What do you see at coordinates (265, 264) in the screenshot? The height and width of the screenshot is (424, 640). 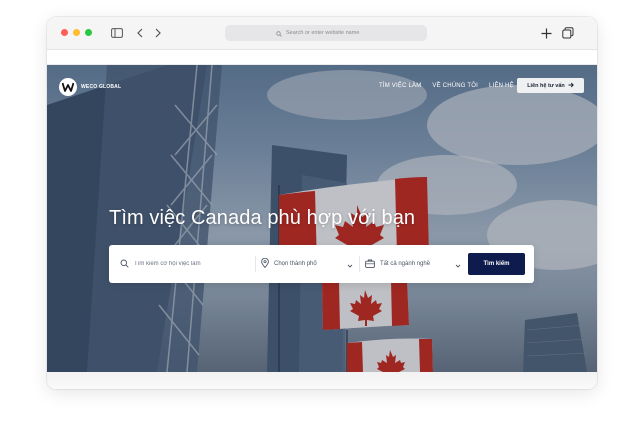 I see `map-pin-icon` at bounding box center [265, 264].